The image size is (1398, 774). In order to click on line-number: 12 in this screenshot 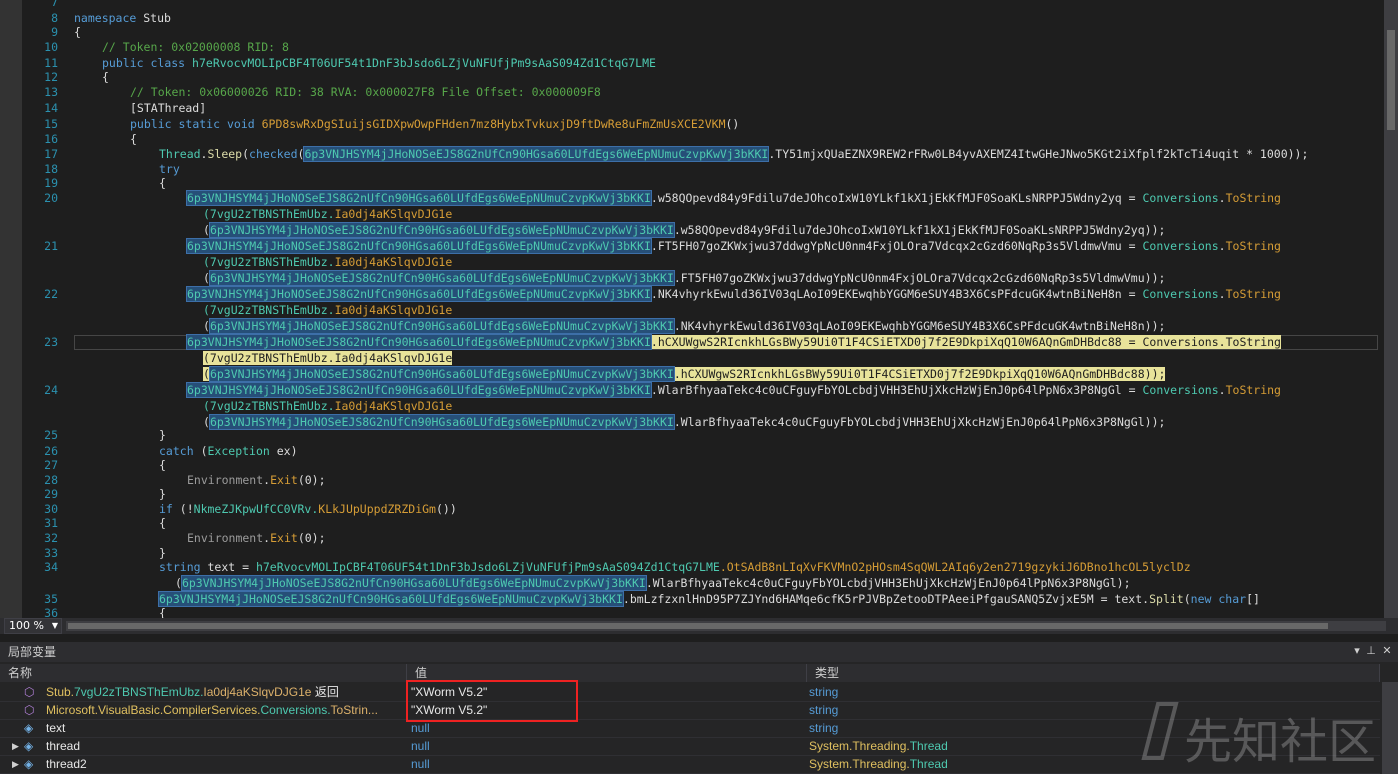, I will do `click(51, 77)`.